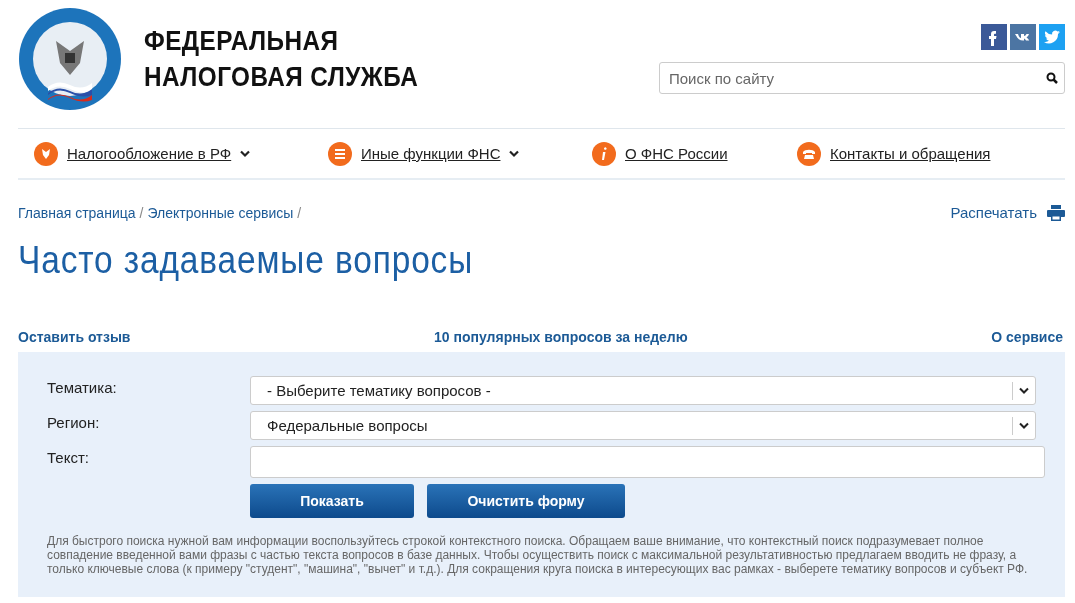 The height and width of the screenshot is (603, 1075). What do you see at coordinates (1023, 37) in the screenshot?
I see `vk-icon` at bounding box center [1023, 37].